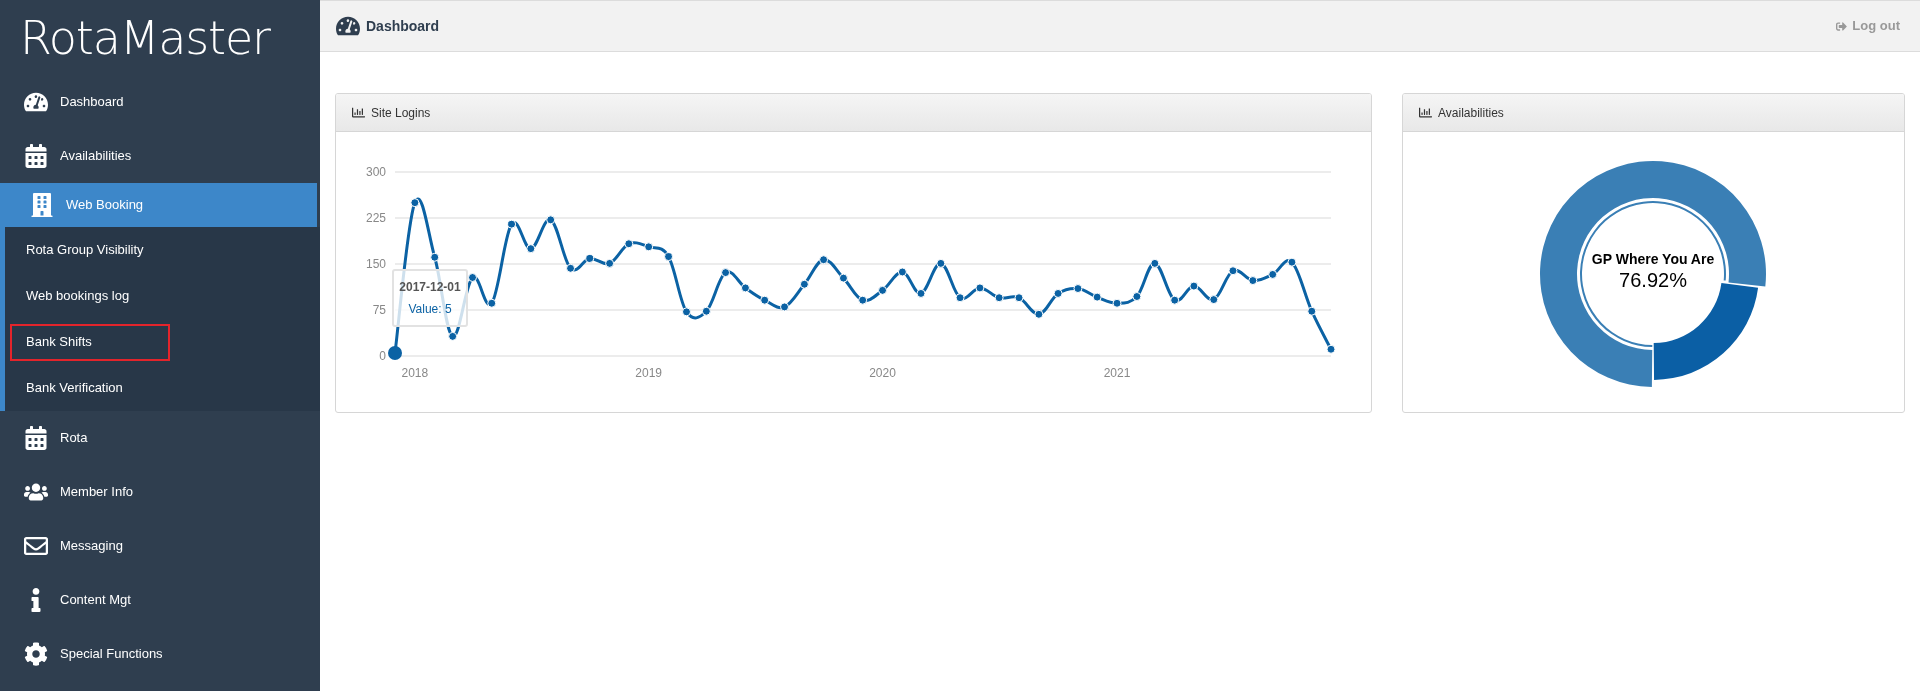 The height and width of the screenshot is (691, 1920). What do you see at coordinates (1653, 281) in the screenshot?
I see `donut-value: 76.92%` at bounding box center [1653, 281].